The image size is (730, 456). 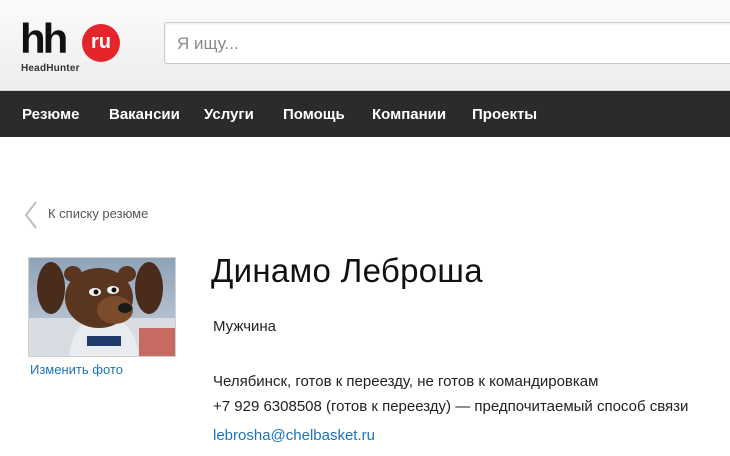 What do you see at coordinates (245, 326) in the screenshot?
I see `gender-text: Мужчина` at bounding box center [245, 326].